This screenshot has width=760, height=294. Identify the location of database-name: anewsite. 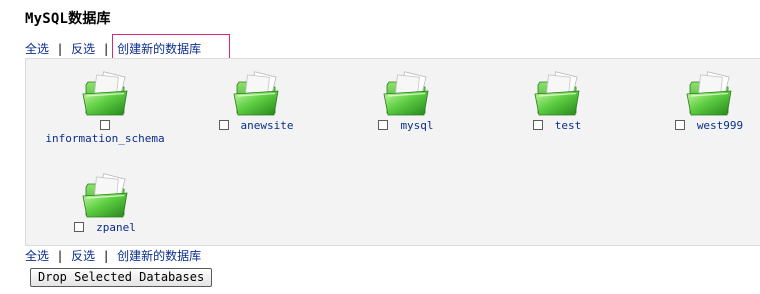
(267, 125).